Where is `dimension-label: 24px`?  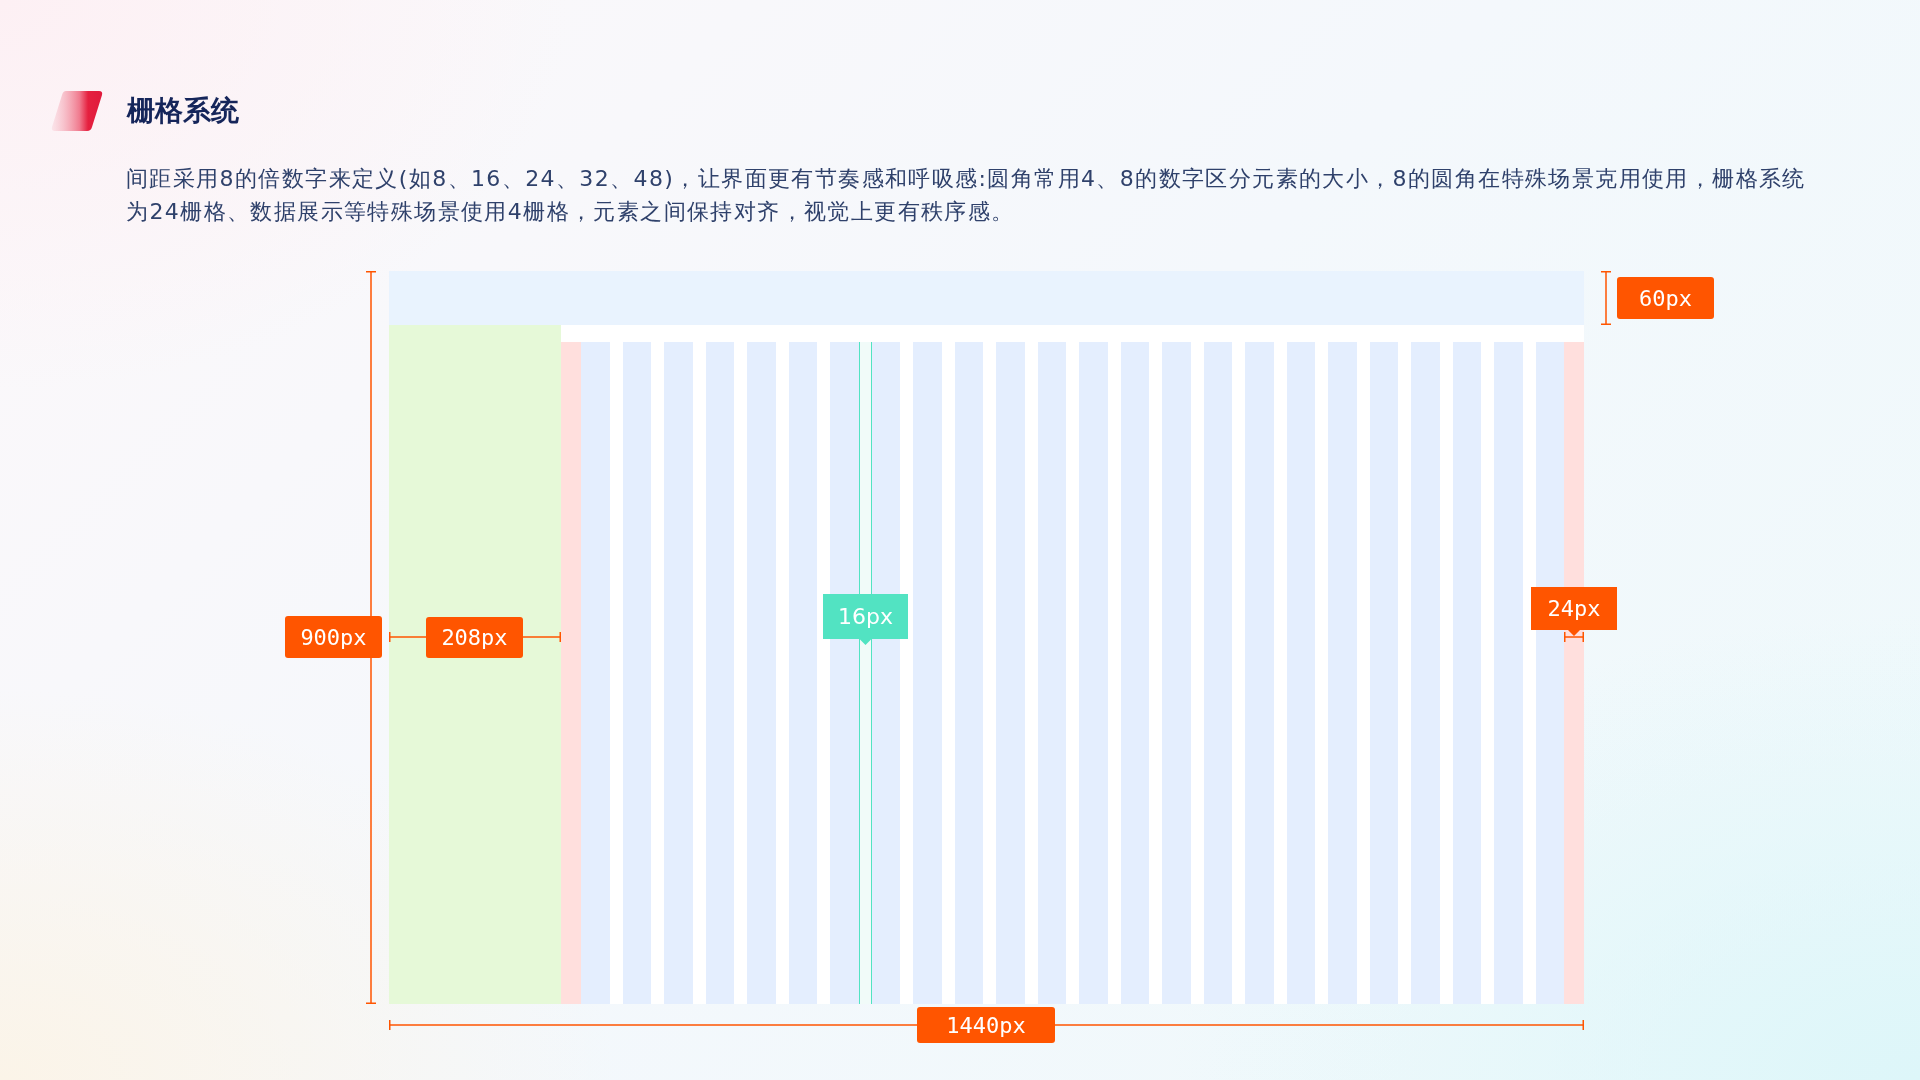
dimension-label: 24px is located at coordinates (1574, 611).